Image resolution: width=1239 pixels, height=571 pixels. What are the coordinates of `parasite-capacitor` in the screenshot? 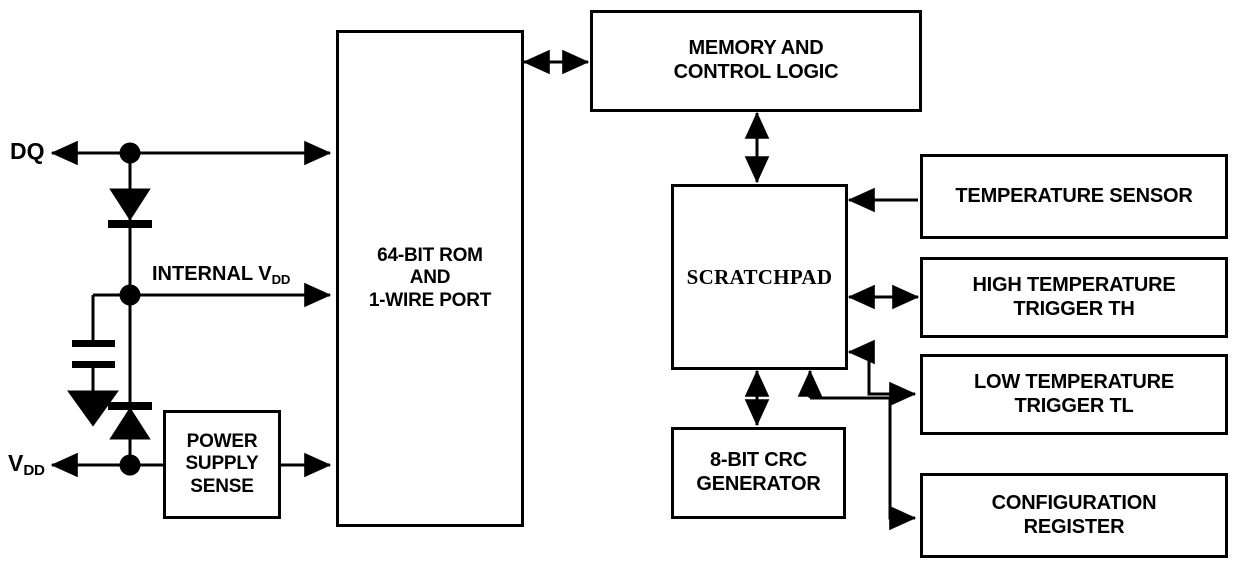 It's located at (93, 354).